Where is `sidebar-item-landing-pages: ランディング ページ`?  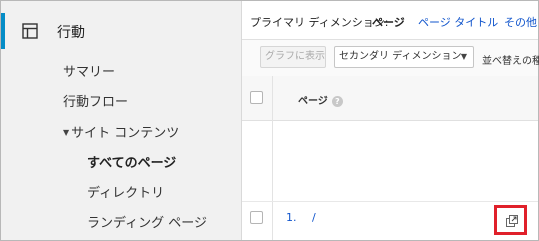
sidebar-item-landing-pages: ランディング ページ is located at coordinates (147, 221).